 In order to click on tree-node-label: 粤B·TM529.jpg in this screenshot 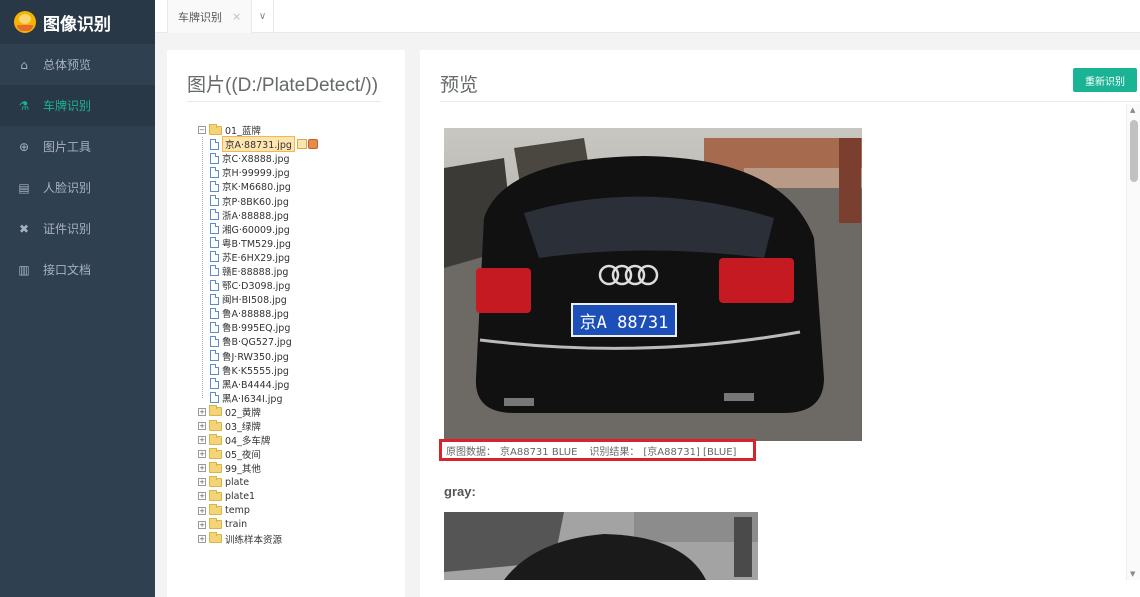, I will do `click(256, 244)`.